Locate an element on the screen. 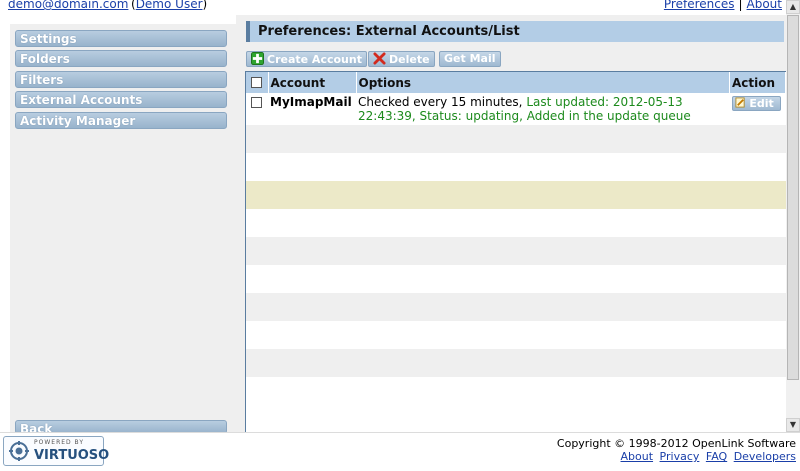  edit-icon is located at coordinates (739, 102).